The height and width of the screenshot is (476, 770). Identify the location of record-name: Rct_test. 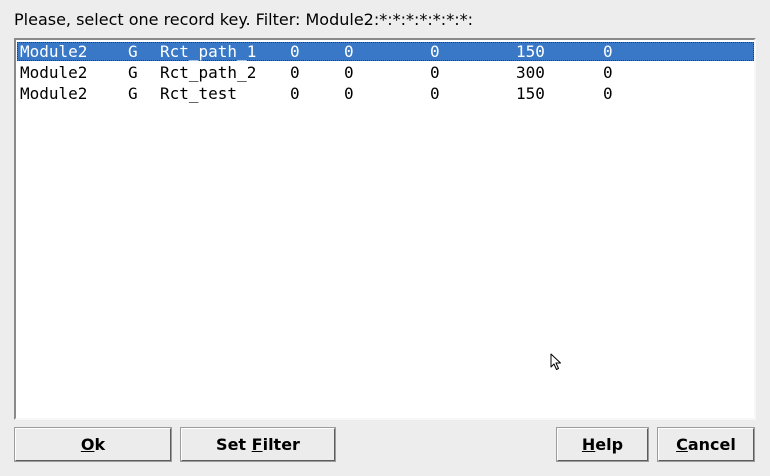
(199, 93).